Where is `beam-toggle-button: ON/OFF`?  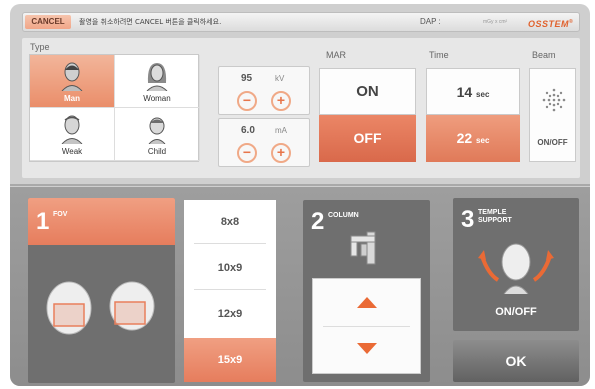 beam-toggle-button: ON/OFF is located at coordinates (552, 115).